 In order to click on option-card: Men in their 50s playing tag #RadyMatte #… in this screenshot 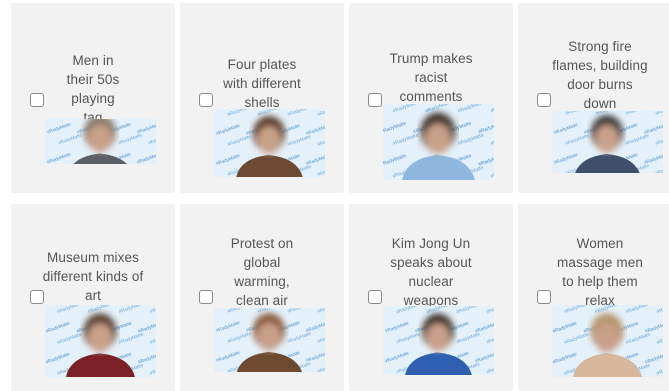, I will do `click(93, 98)`.